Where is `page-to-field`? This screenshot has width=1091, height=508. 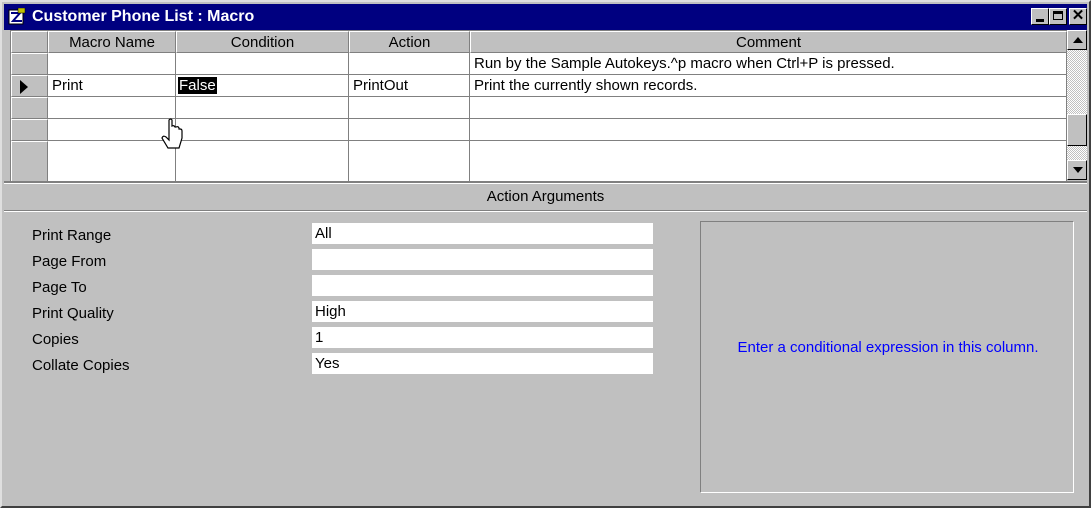 page-to-field is located at coordinates (482, 286).